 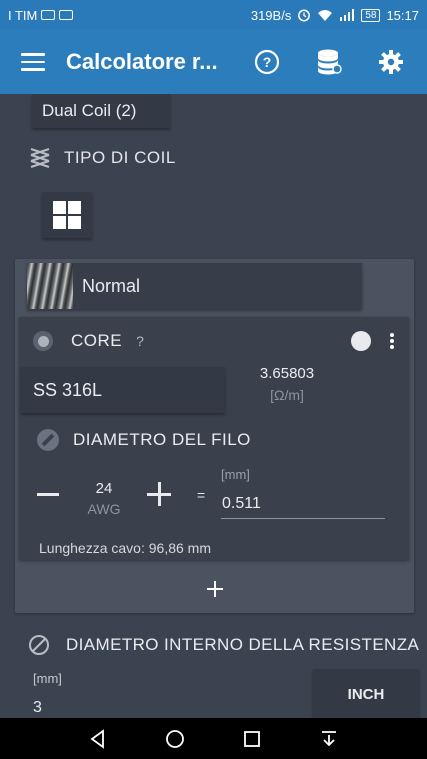 What do you see at coordinates (111, 285) in the screenshot?
I see `coil-style-label: Normal` at bounding box center [111, 285].